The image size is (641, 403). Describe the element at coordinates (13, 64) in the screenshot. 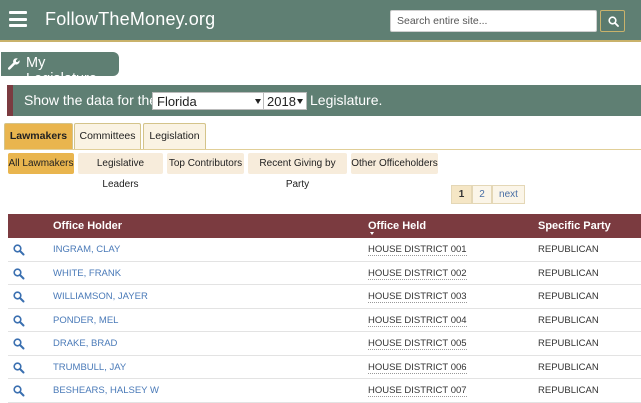

I see `wrench-icon` at that location.